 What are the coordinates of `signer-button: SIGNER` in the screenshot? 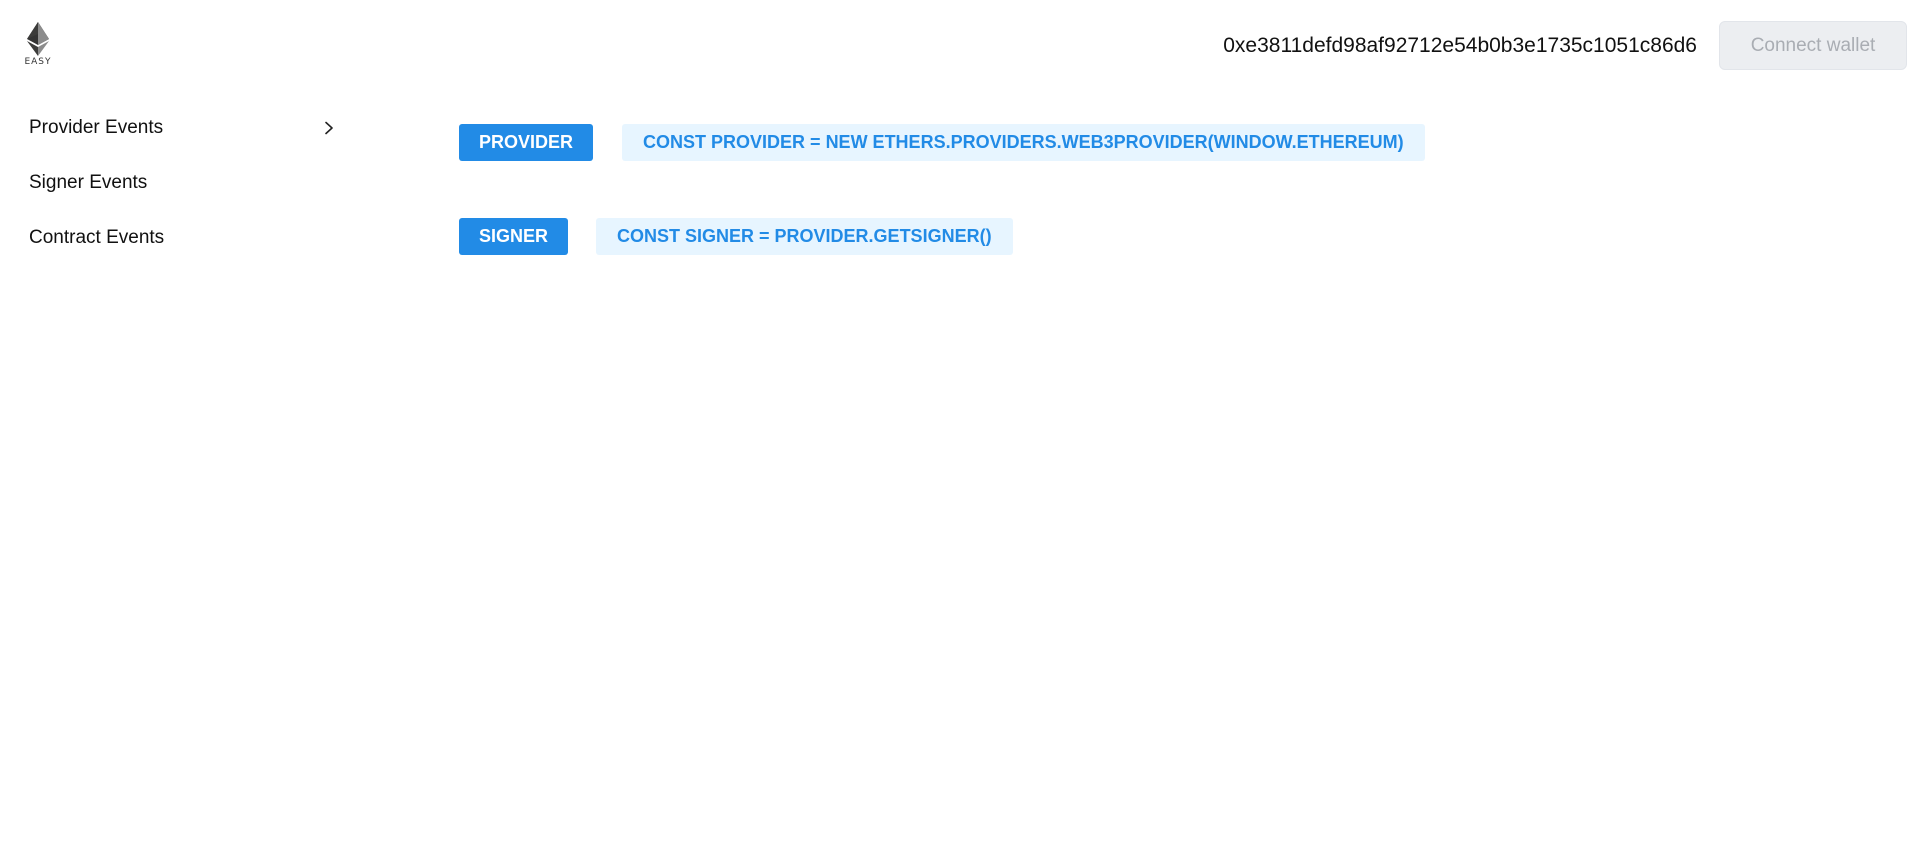 It's located at (514, 236).